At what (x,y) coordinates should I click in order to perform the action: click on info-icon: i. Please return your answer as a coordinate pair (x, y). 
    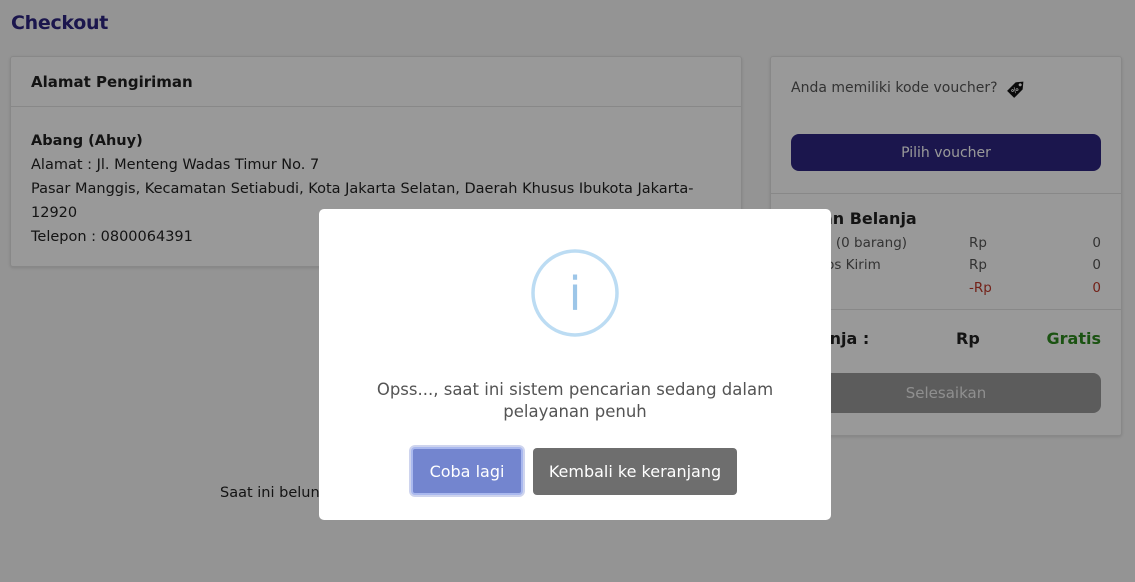
    Looking at the image, I should click on (575, 293).